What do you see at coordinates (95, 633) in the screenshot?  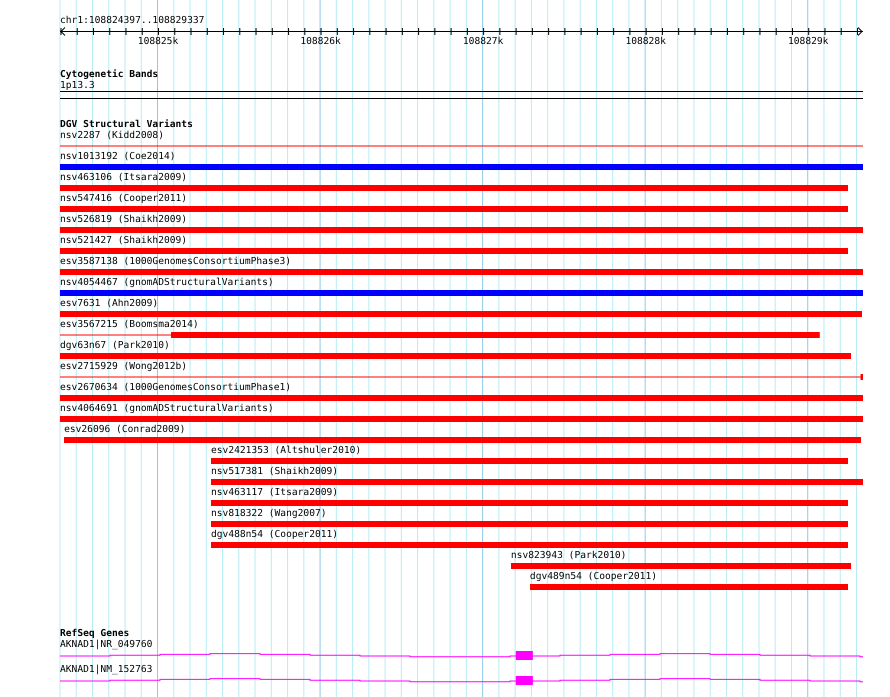 I see `track-title: RefSeq Genes` at bounding box center [95, 633].